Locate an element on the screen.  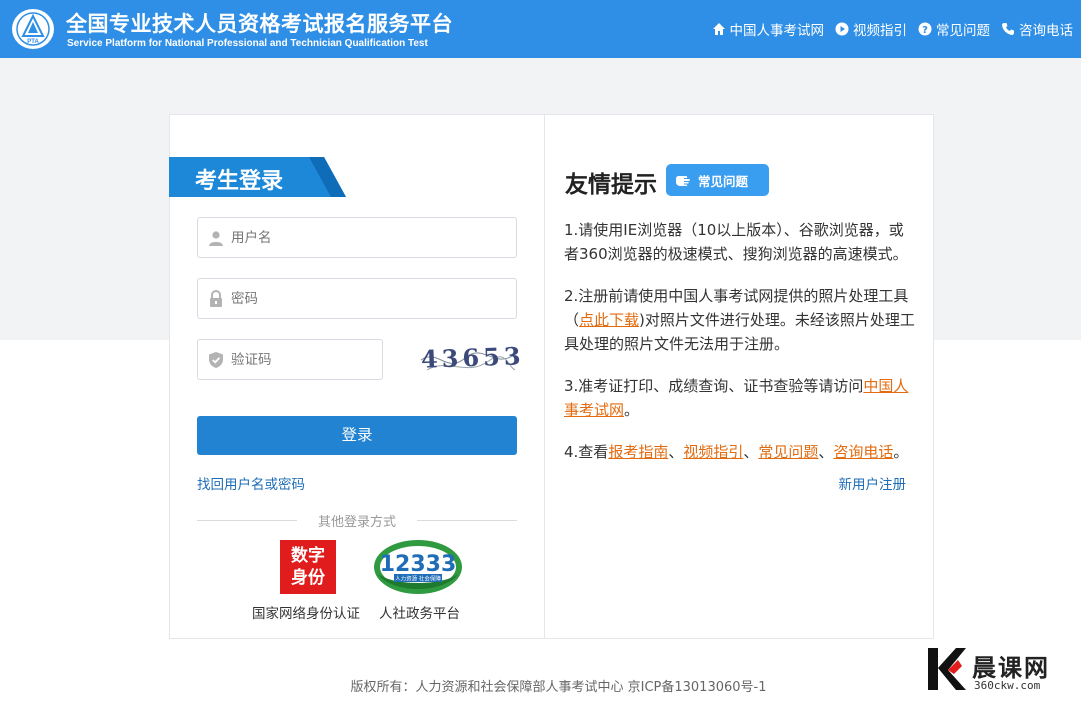
logo-12333-sub: 人力资源 社会保障 is located at coordinates (418, 579).